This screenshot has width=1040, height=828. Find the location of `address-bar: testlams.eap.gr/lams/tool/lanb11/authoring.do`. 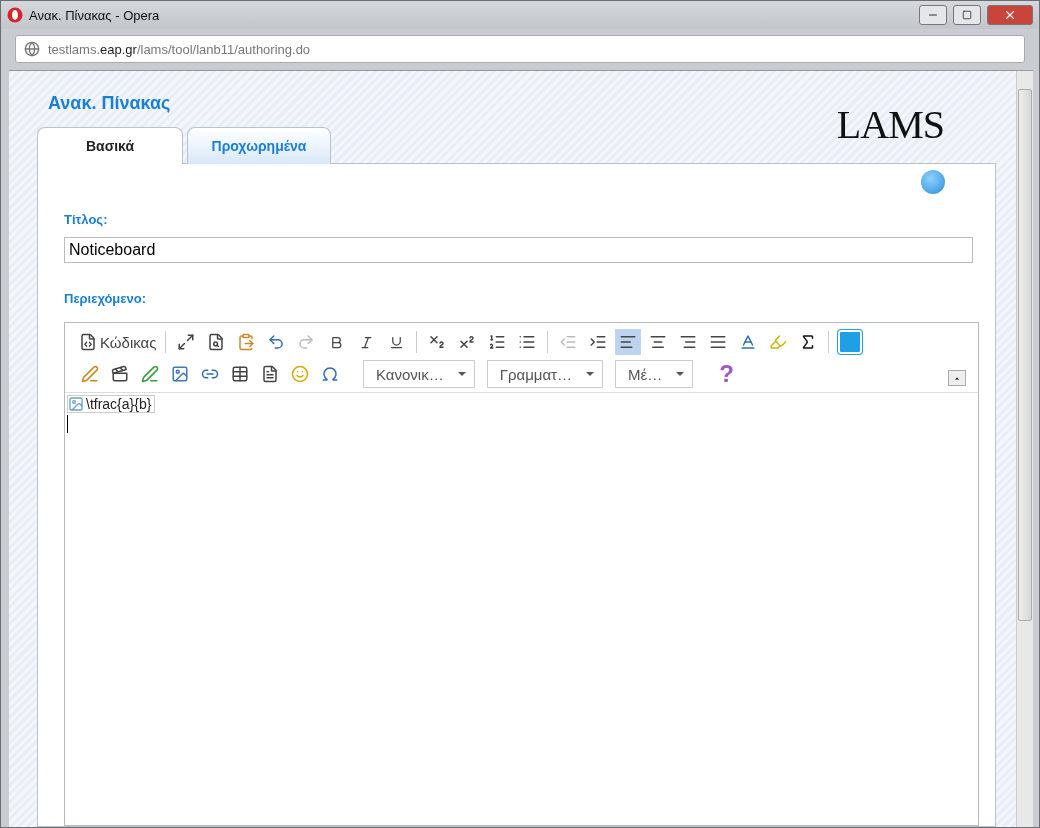

address-bar: testlams.eap.gr/lams/tool/lanb11/authoring.do is located at coordinates (520, 49).